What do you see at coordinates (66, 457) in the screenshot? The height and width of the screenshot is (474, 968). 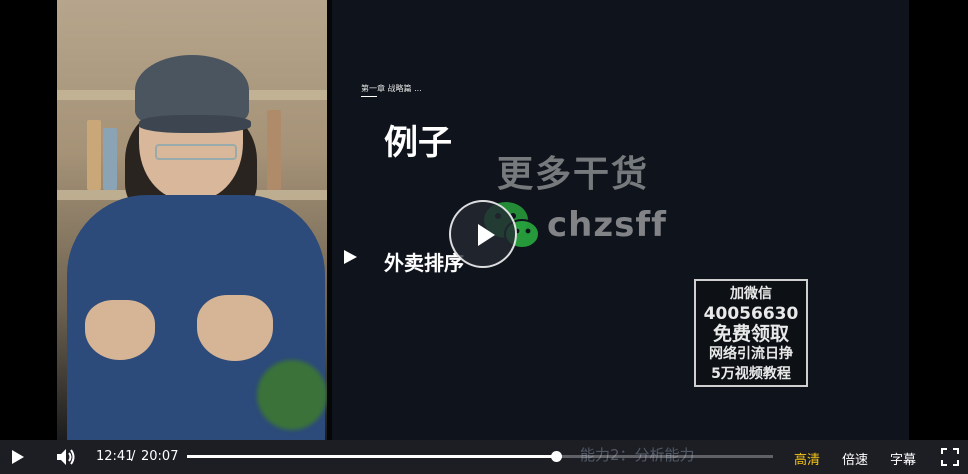 I see `volume-icon` at bounding box center [66, 457].